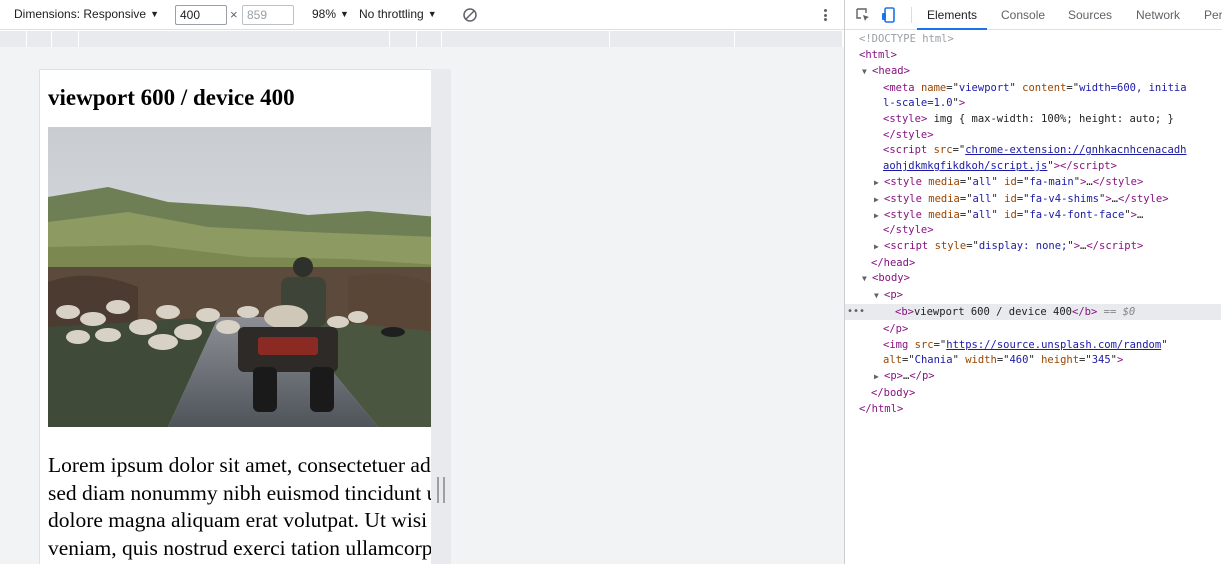 The height and width of the screenshot is (564, 1222). I want to click on height-input, so click(268, 15).